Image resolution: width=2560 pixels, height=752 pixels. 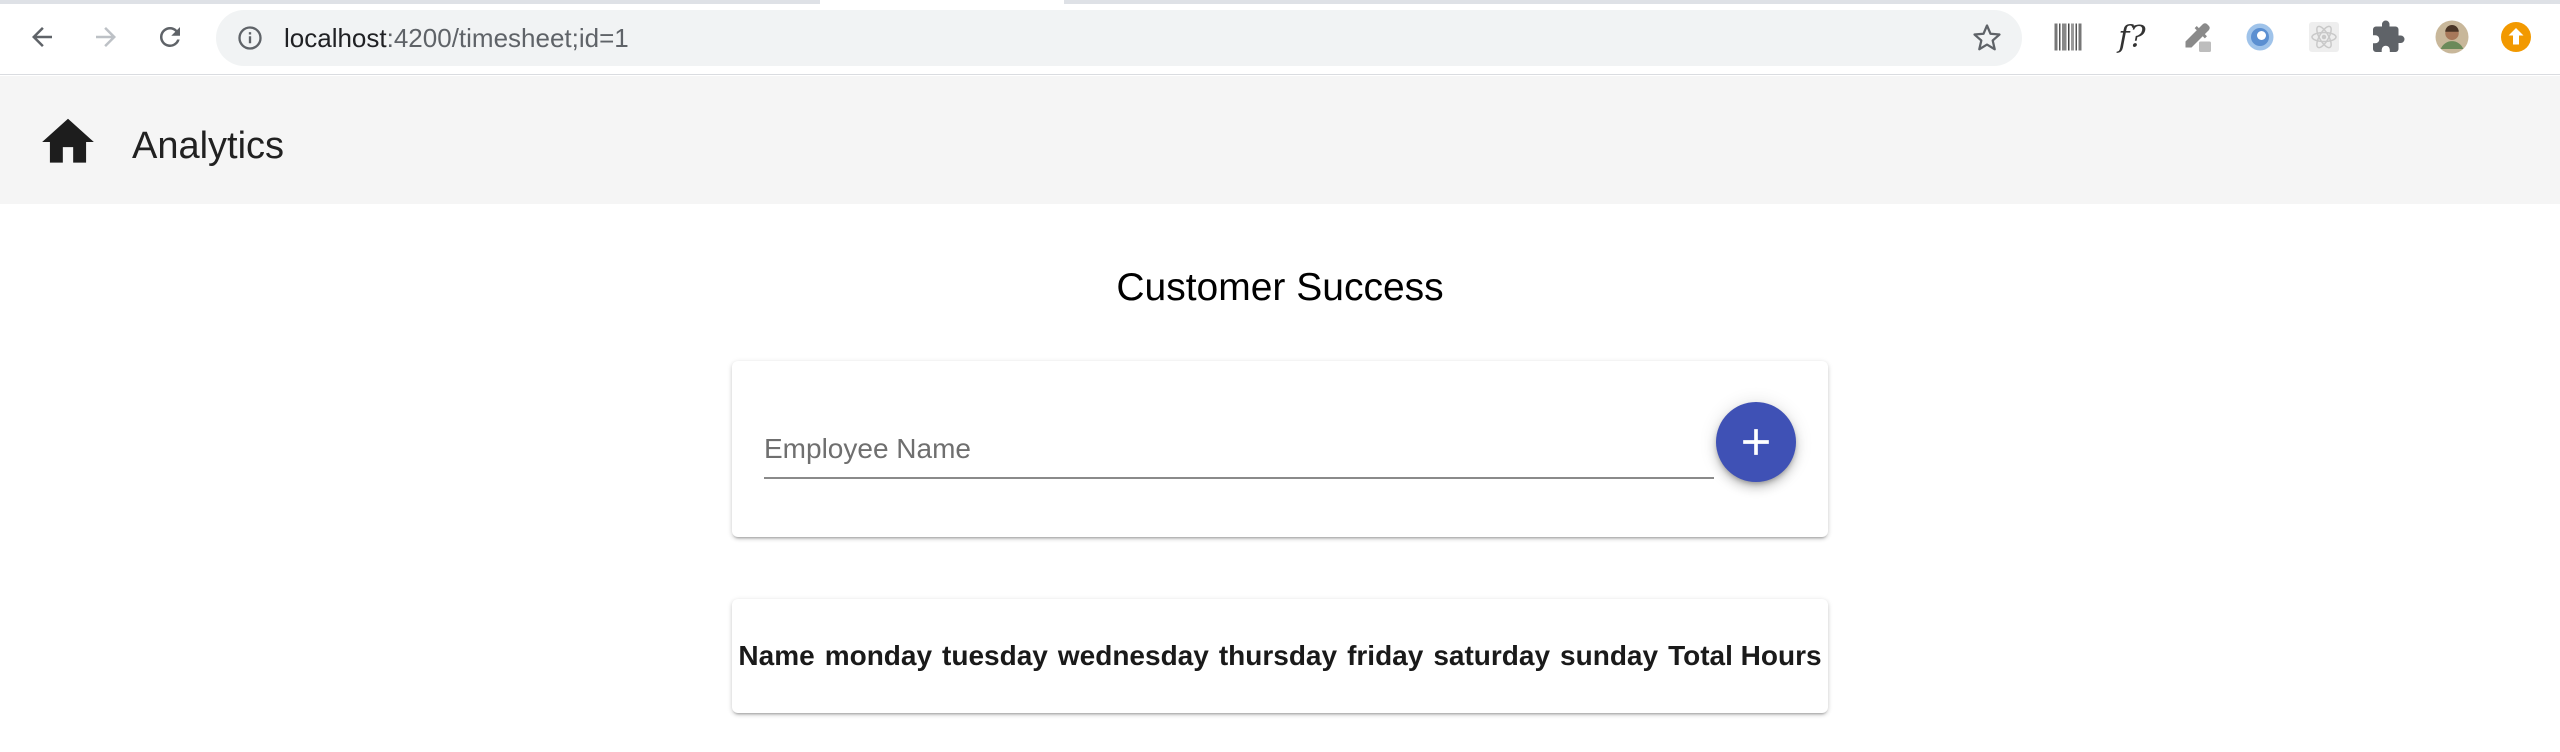 What do you see at coordinates (208, 146) in the screenshot?
I see `app-title: Analytics` at bounding box center [208, 146].